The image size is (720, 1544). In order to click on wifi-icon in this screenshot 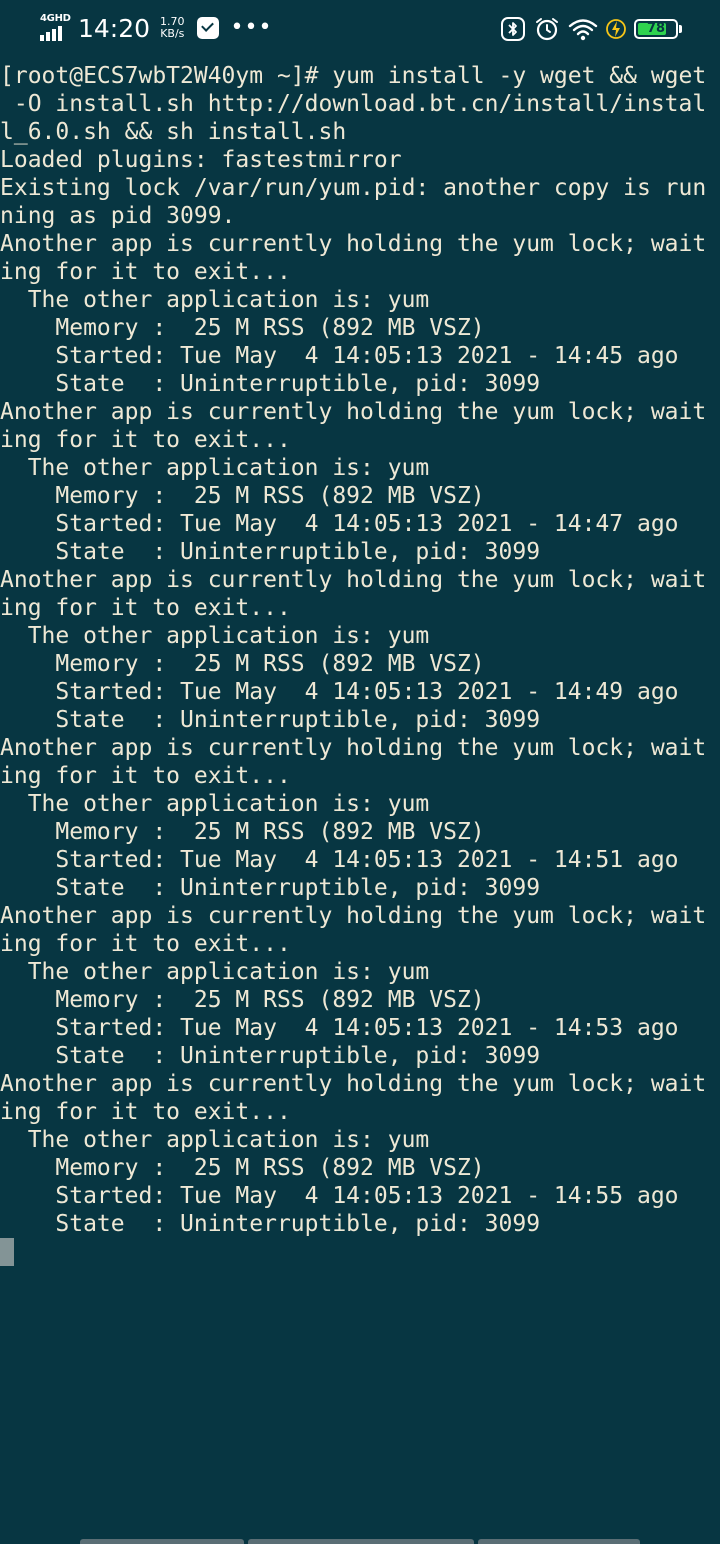, I will do `click(583, 29)`.